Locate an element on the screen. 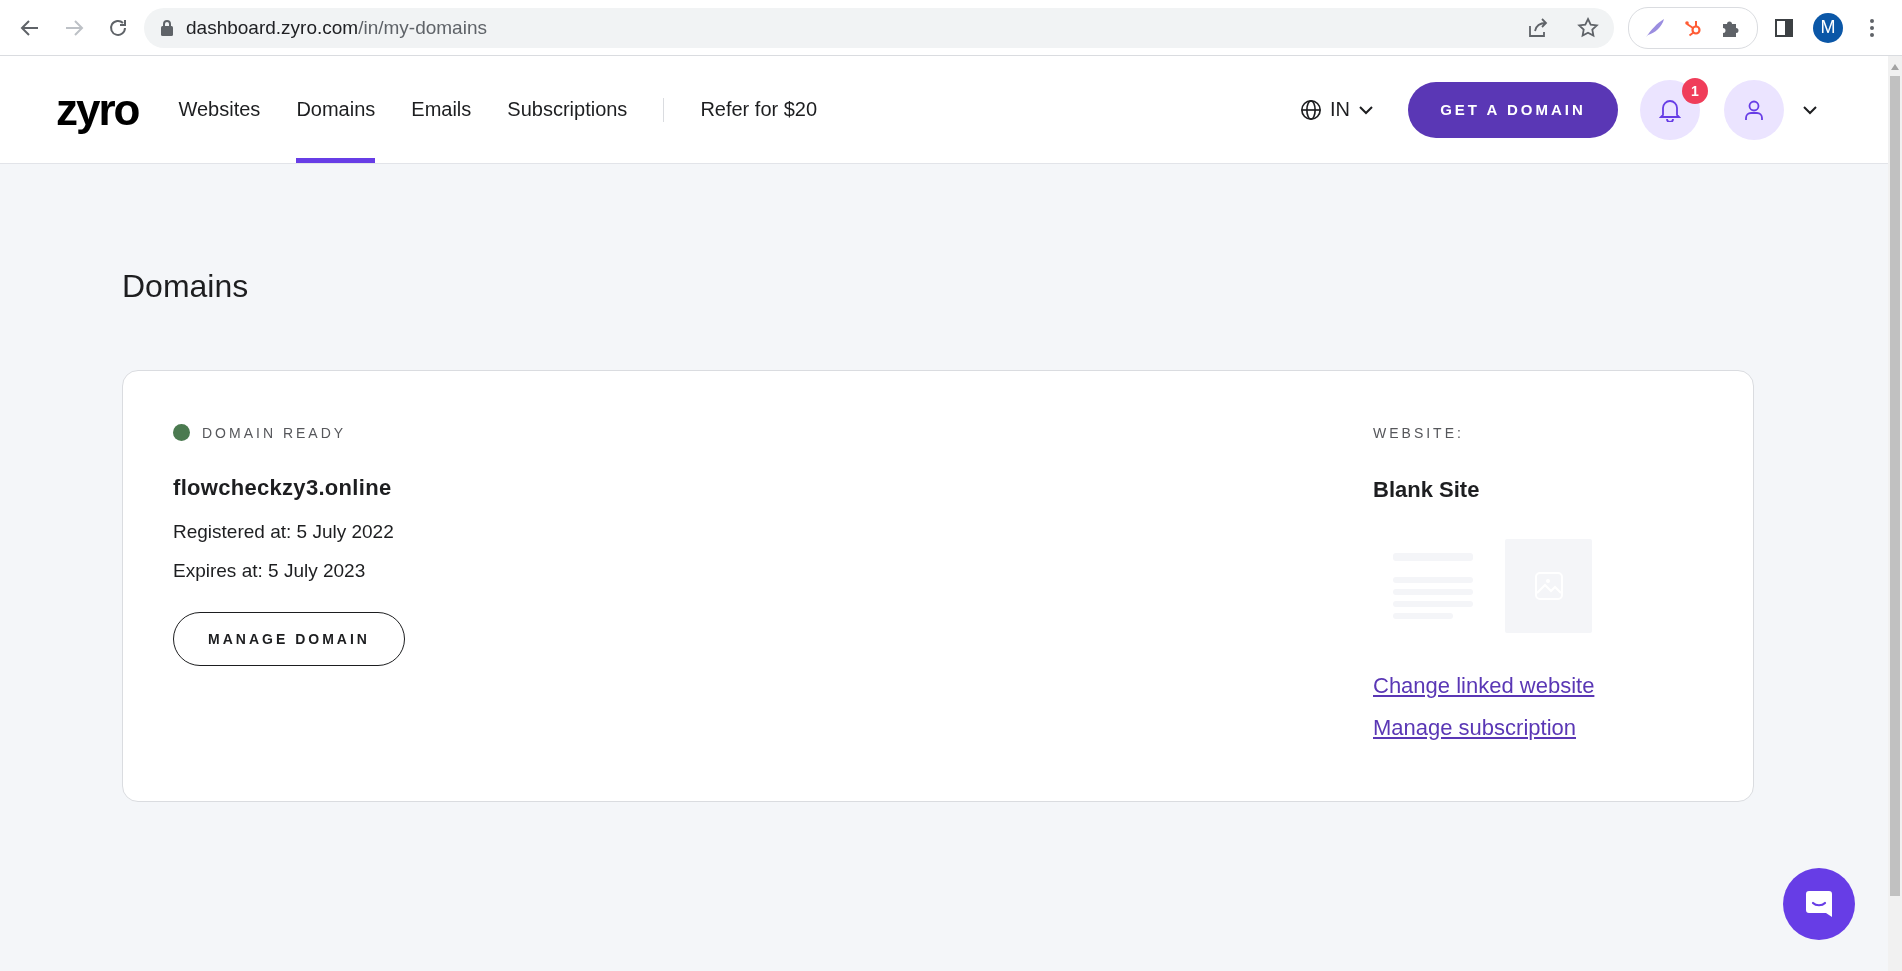 The image size is (1902, 971). change-website-link: Change linked website is located at coordinates (1484, 685).